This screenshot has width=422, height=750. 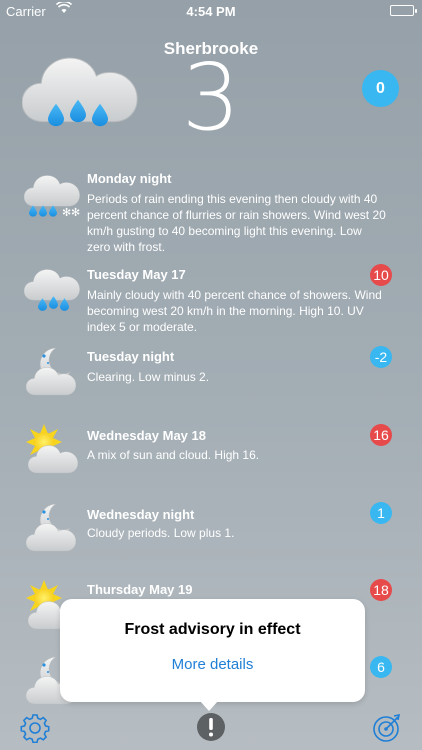 I want to click on forecast-temperature-badge: 18, so click(x=381, y=590).